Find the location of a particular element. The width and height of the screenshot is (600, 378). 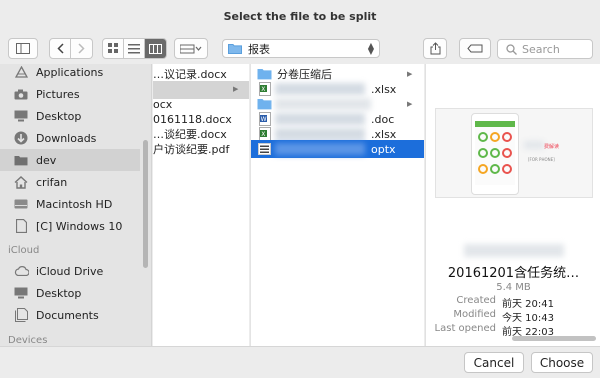

cancel-button: Cancel is located at coordinates (494, 362).